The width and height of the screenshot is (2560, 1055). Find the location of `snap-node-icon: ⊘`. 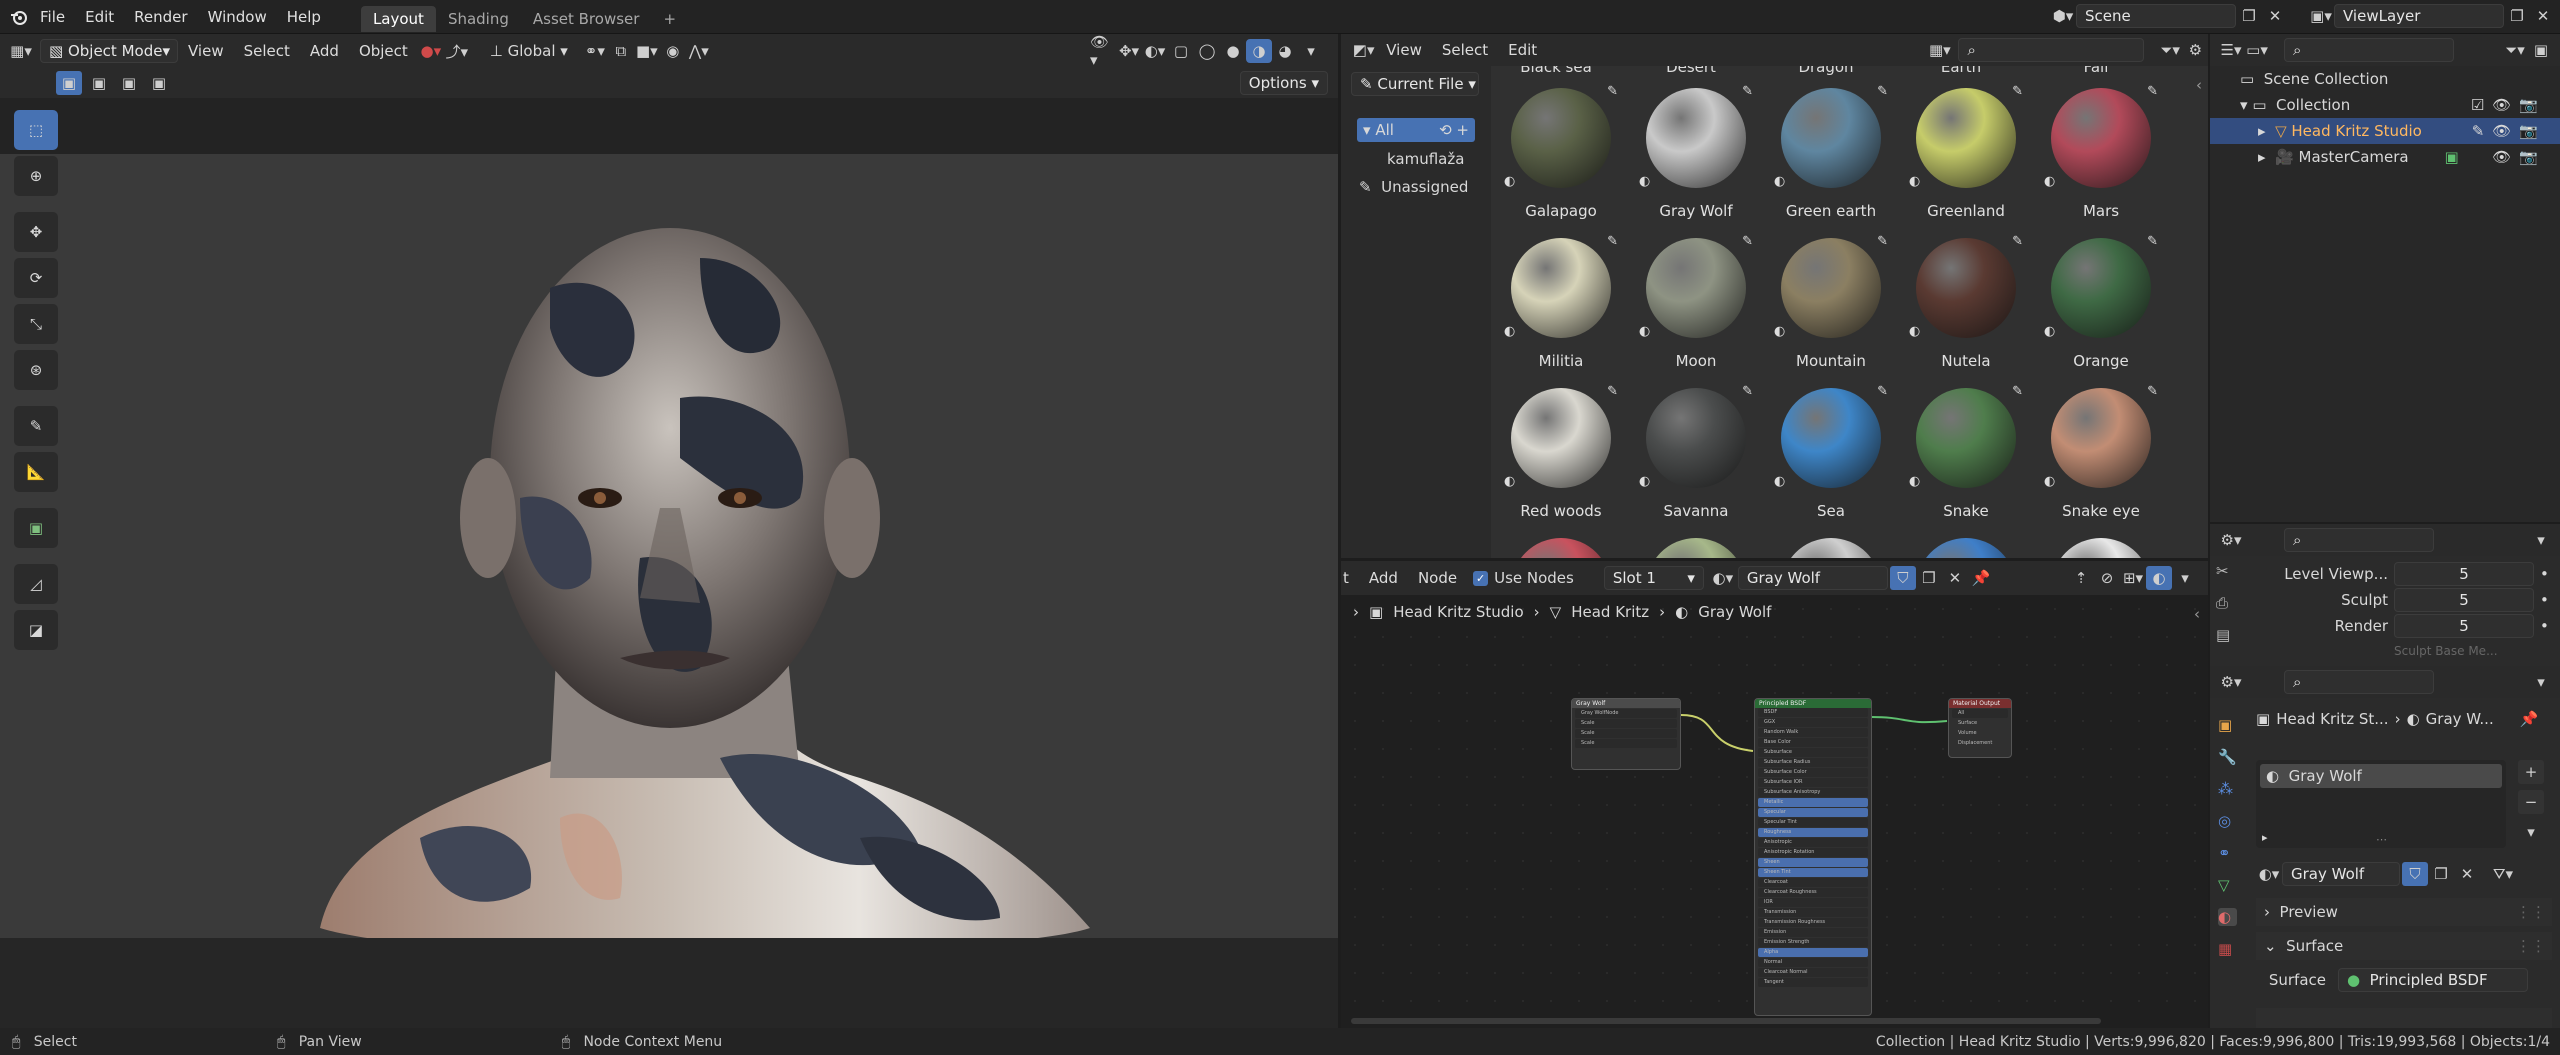

snap-node-icon: ⊘ is located at coordinates (2107, 578).